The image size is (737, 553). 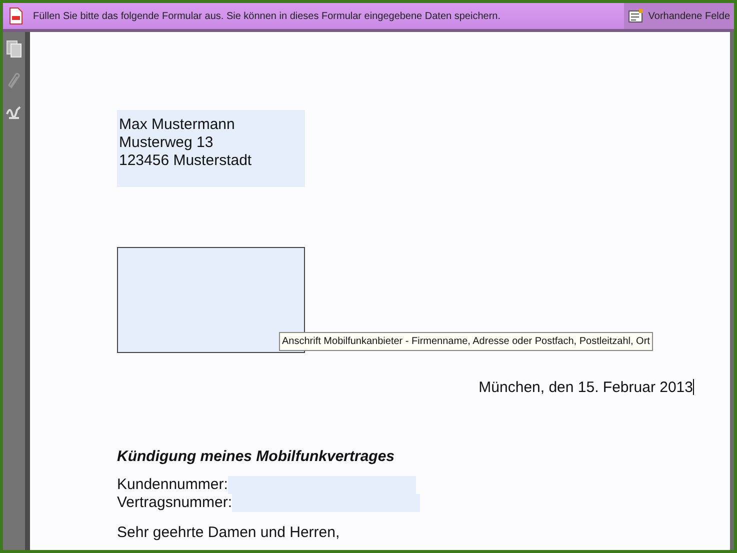 I want to click on signature-icon, so click(x=14, y=112).